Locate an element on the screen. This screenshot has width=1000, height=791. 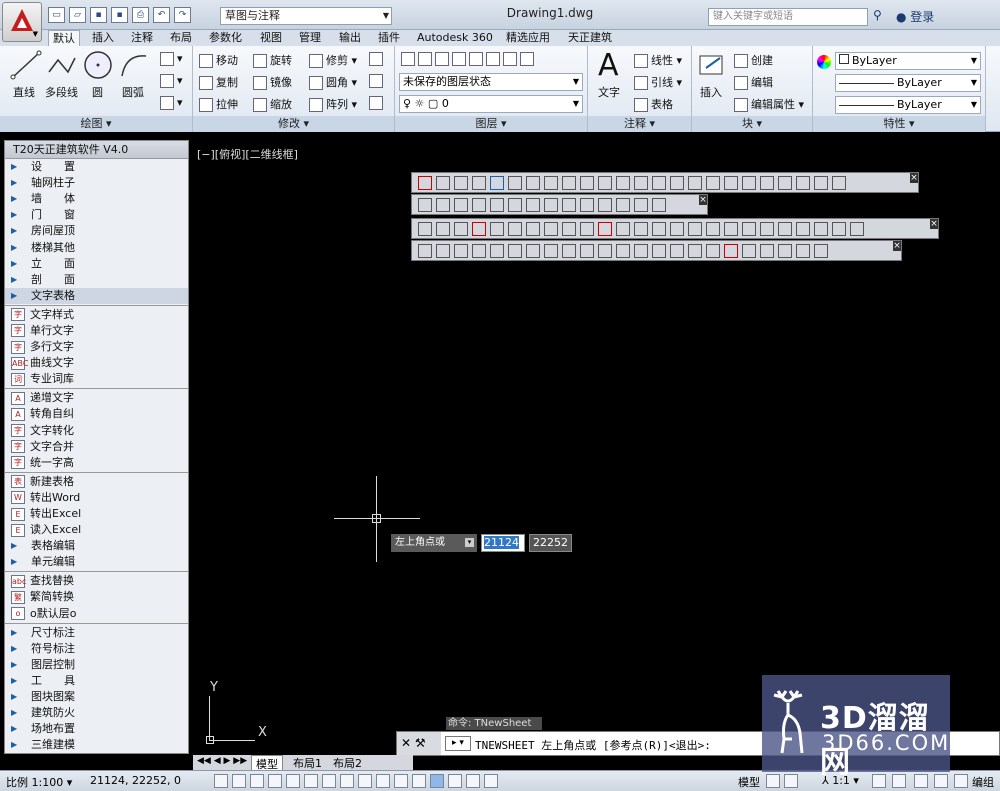
polar-icon is located at coordinates (293, 781).